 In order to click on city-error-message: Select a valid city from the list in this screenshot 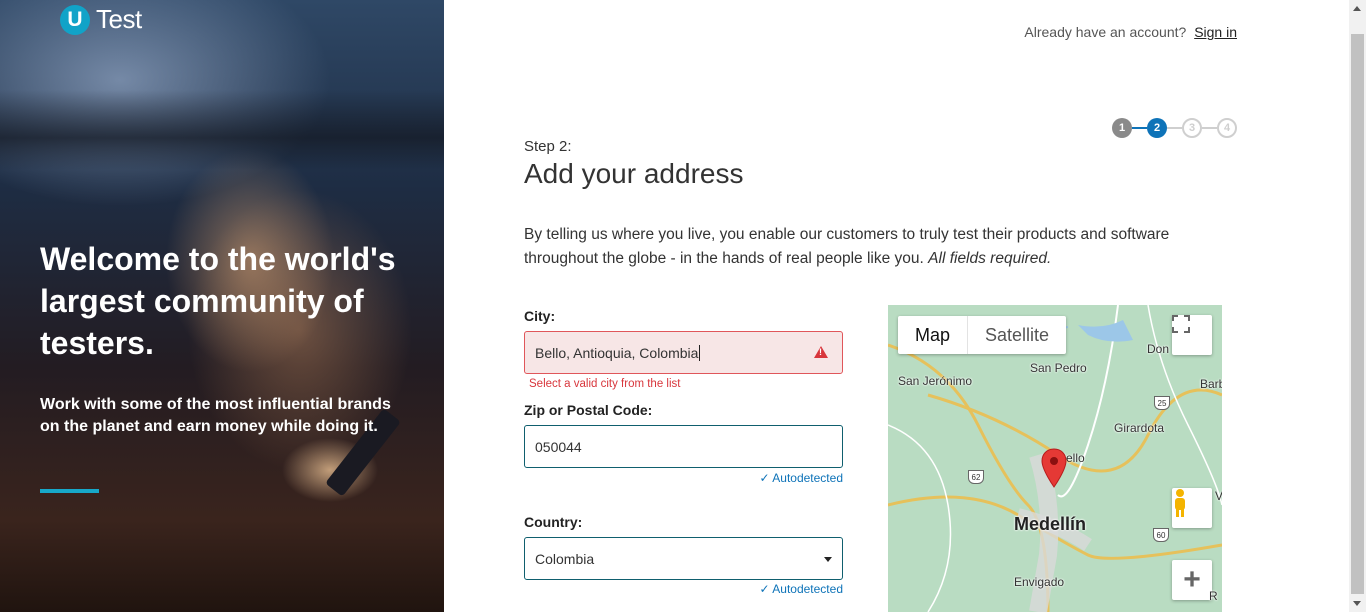, I will do `click(605, 384)`.